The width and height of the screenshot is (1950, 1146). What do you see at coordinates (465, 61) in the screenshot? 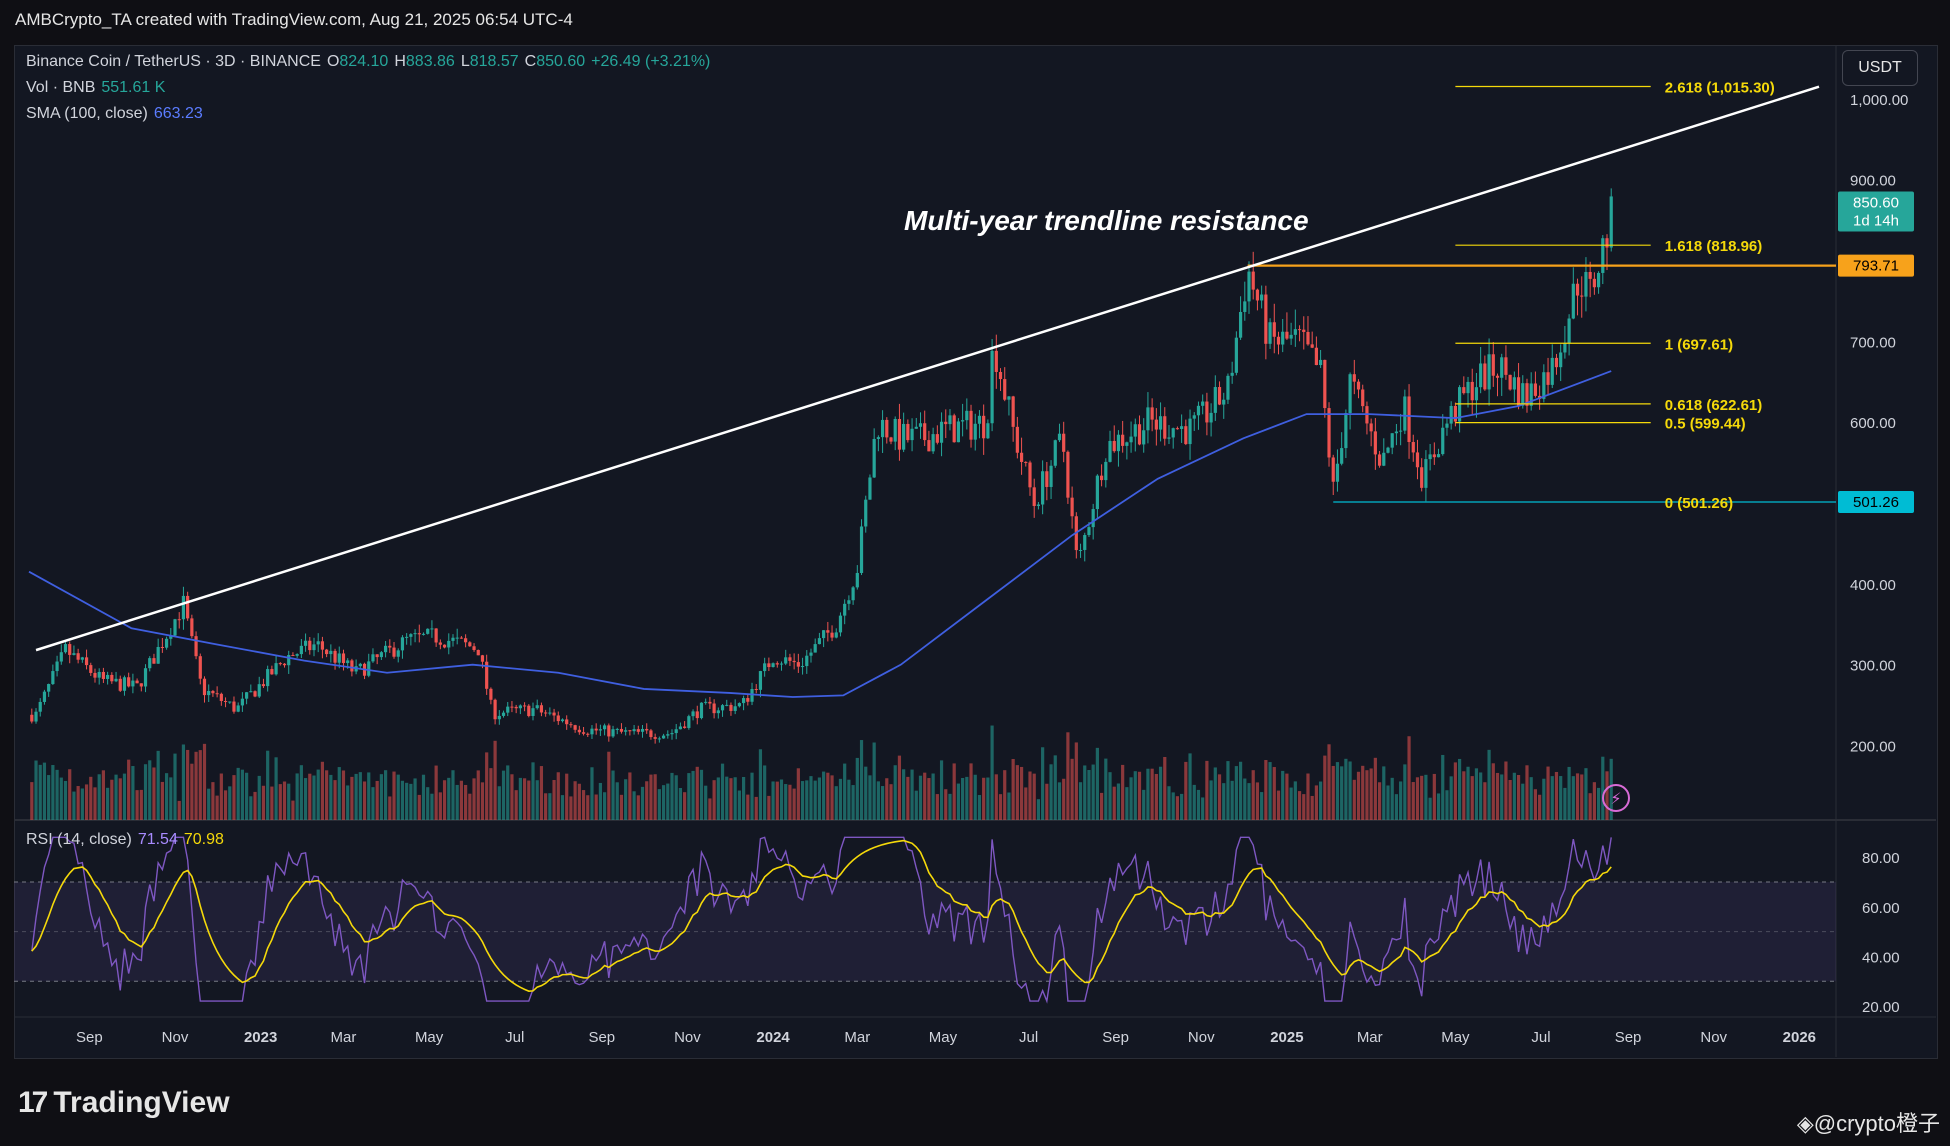
I see `low-label: L` at bounding box center [465, 61].